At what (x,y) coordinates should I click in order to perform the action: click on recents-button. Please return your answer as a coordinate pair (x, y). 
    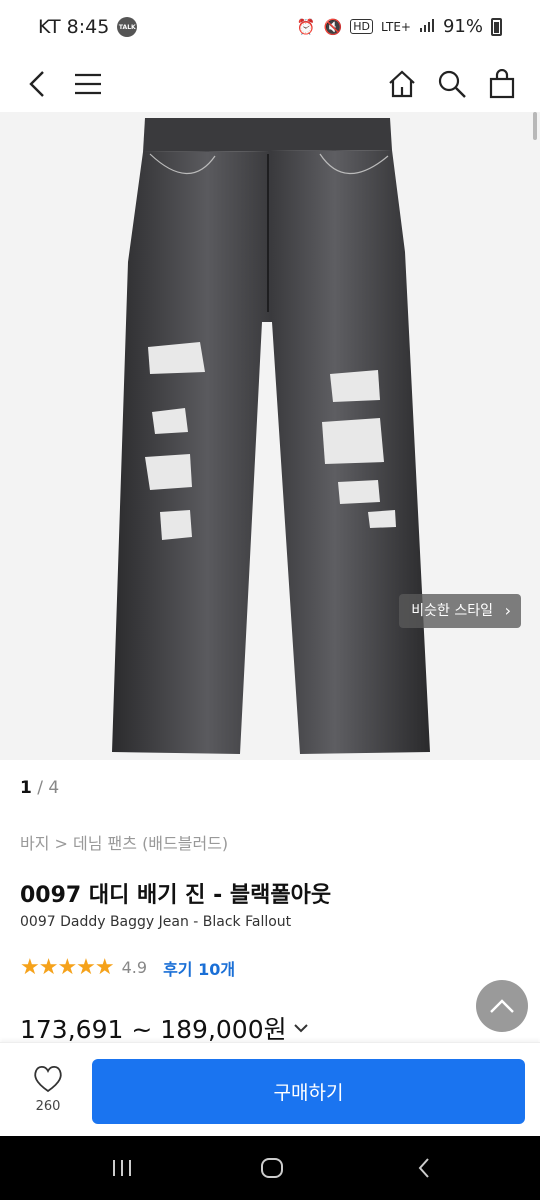
    Looking at the image, I should click on (122, 1168).